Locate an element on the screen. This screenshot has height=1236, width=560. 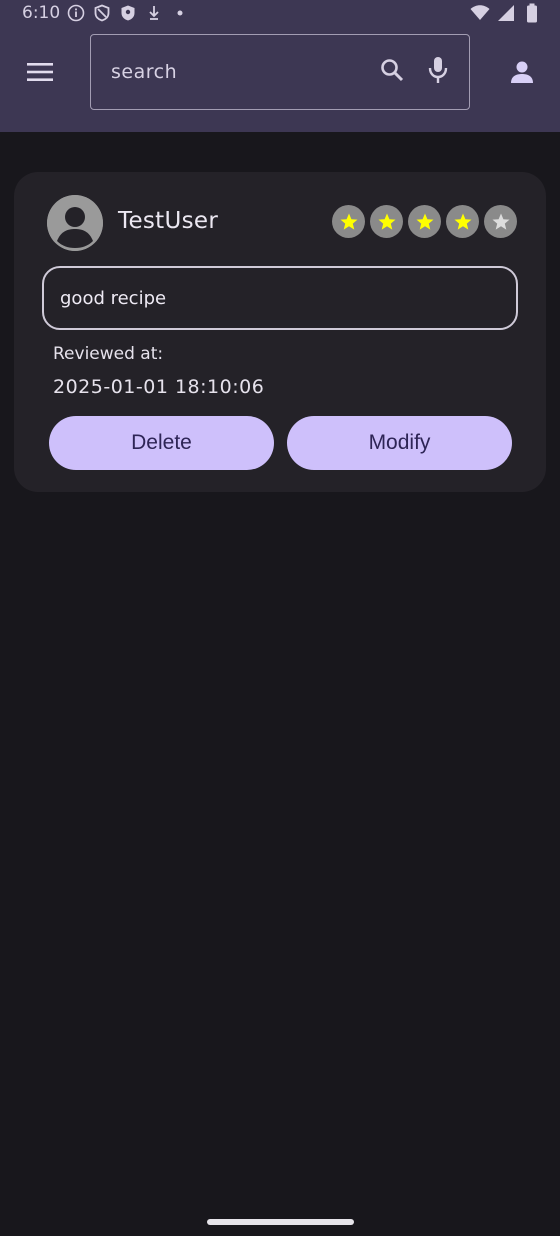
search-input: search is located at coordinates (280, 72).